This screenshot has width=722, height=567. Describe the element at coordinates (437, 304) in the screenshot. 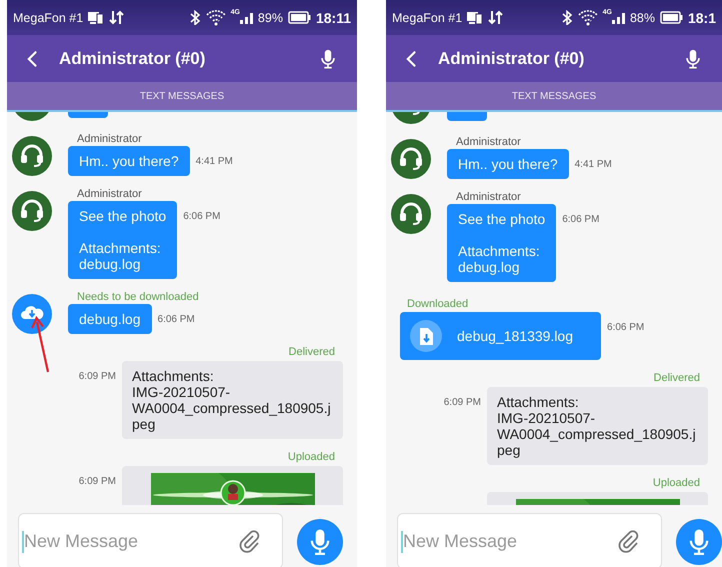

I see `download-status: Downloaded` at that location.